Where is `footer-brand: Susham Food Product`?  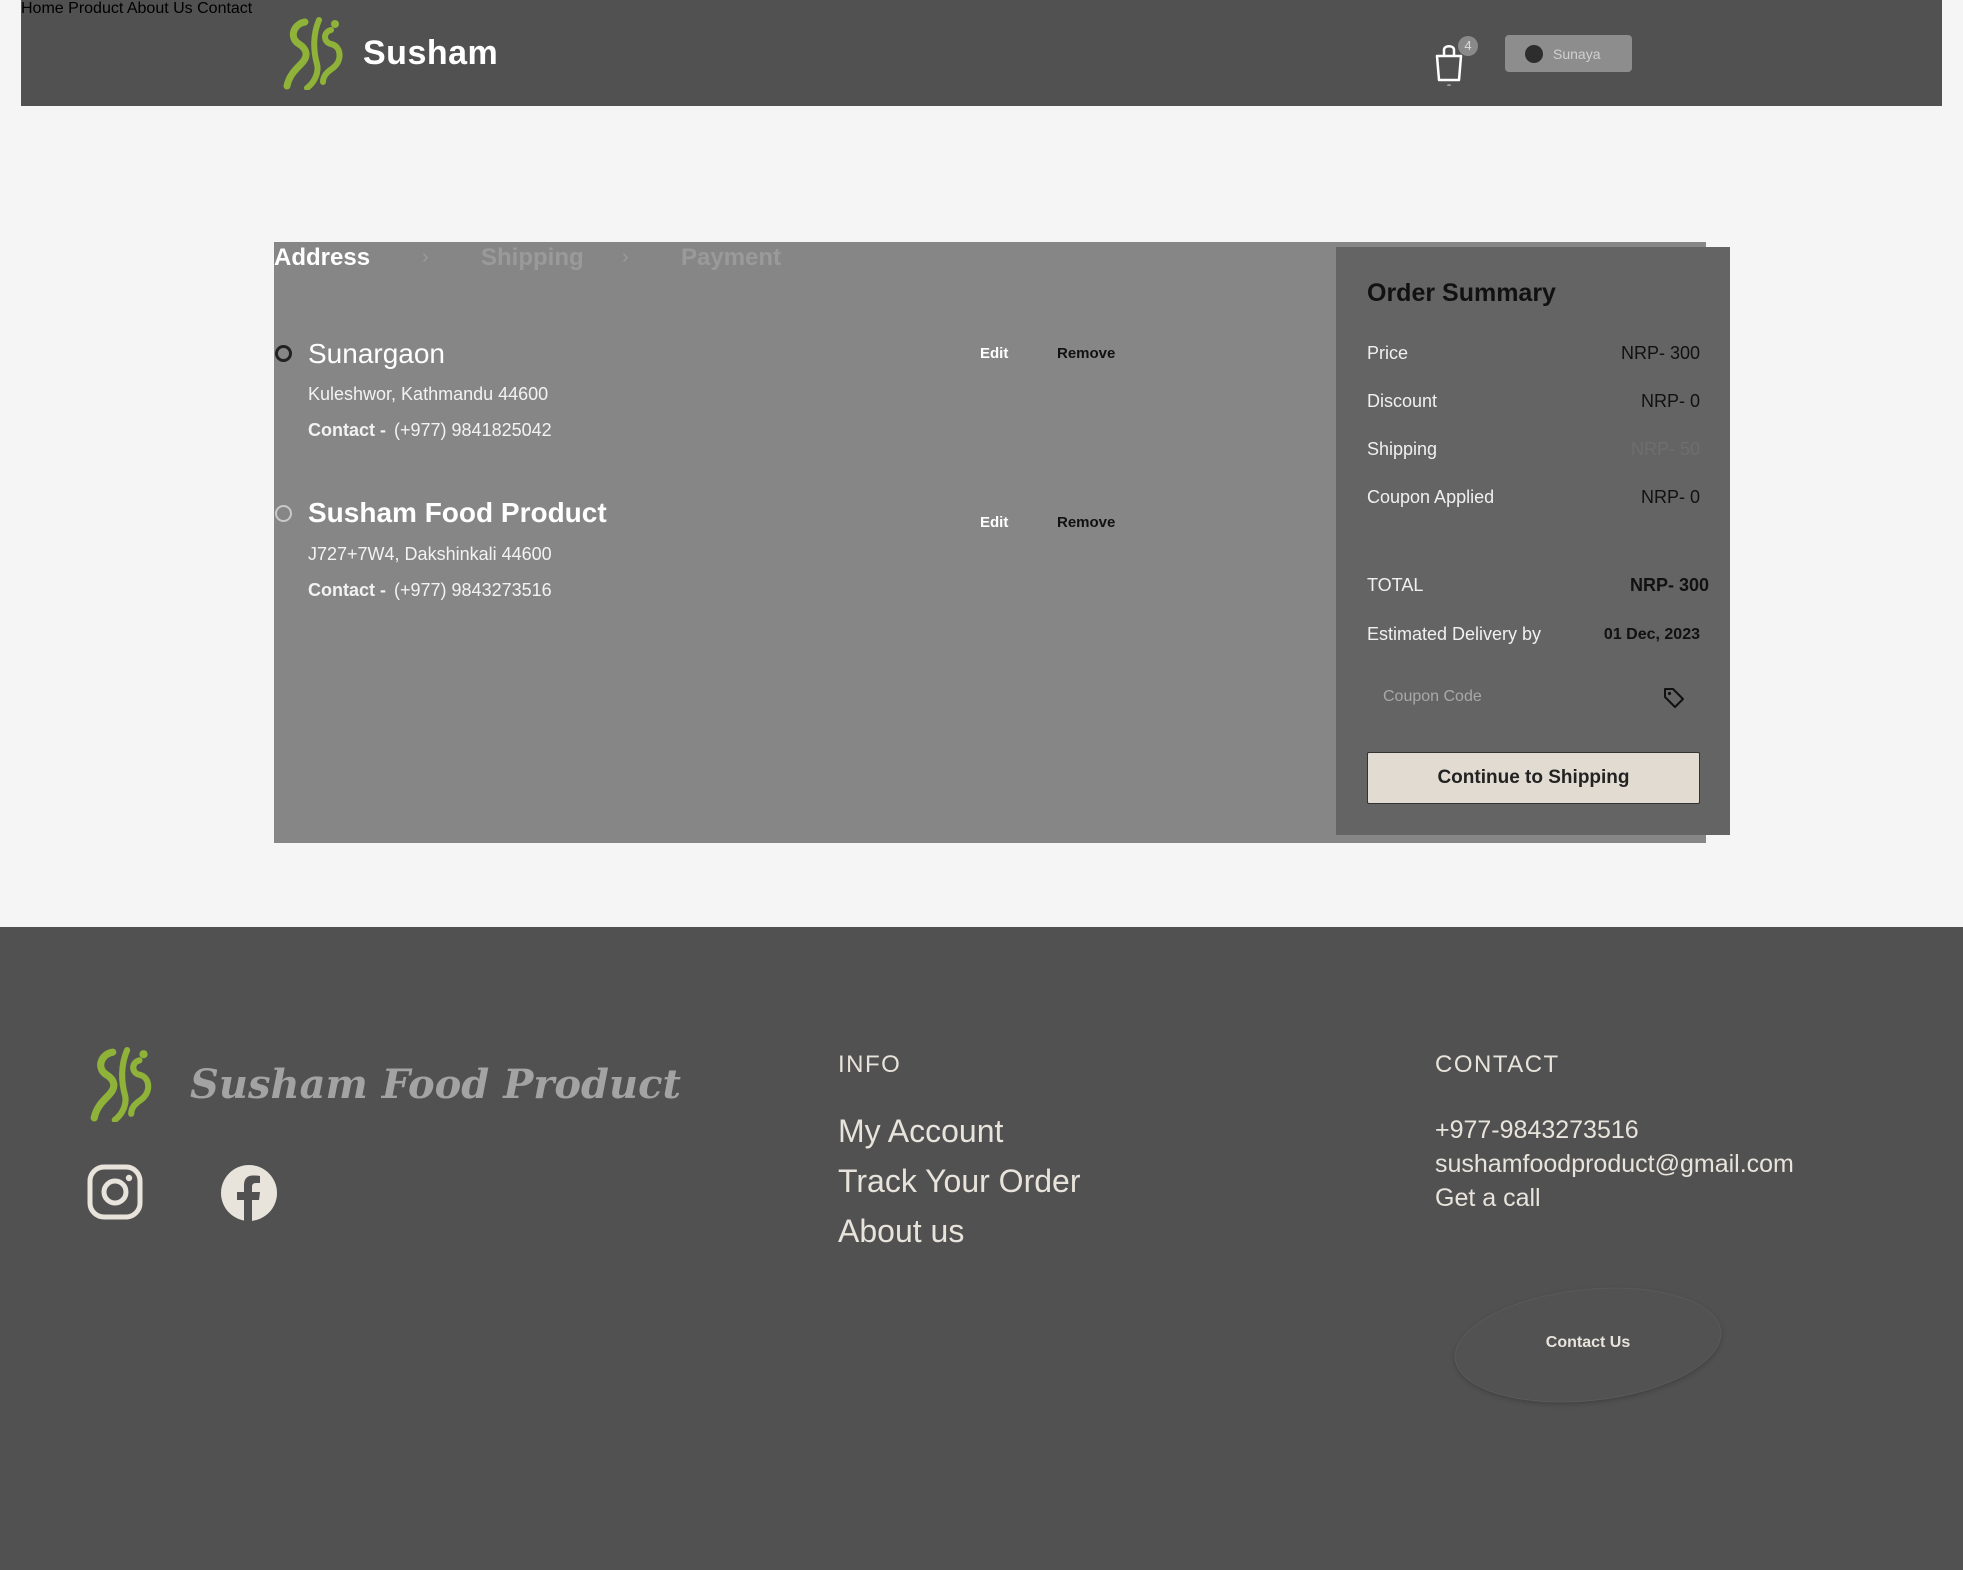
footer-brand: Susham Food Product is located at coordinates (384, 1084).